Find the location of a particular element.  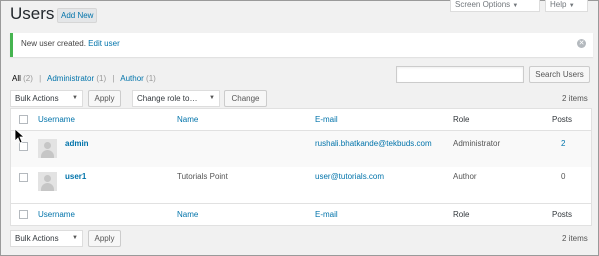

change-role-select: Change role to… ▼ is located at coordinates (176, 98).